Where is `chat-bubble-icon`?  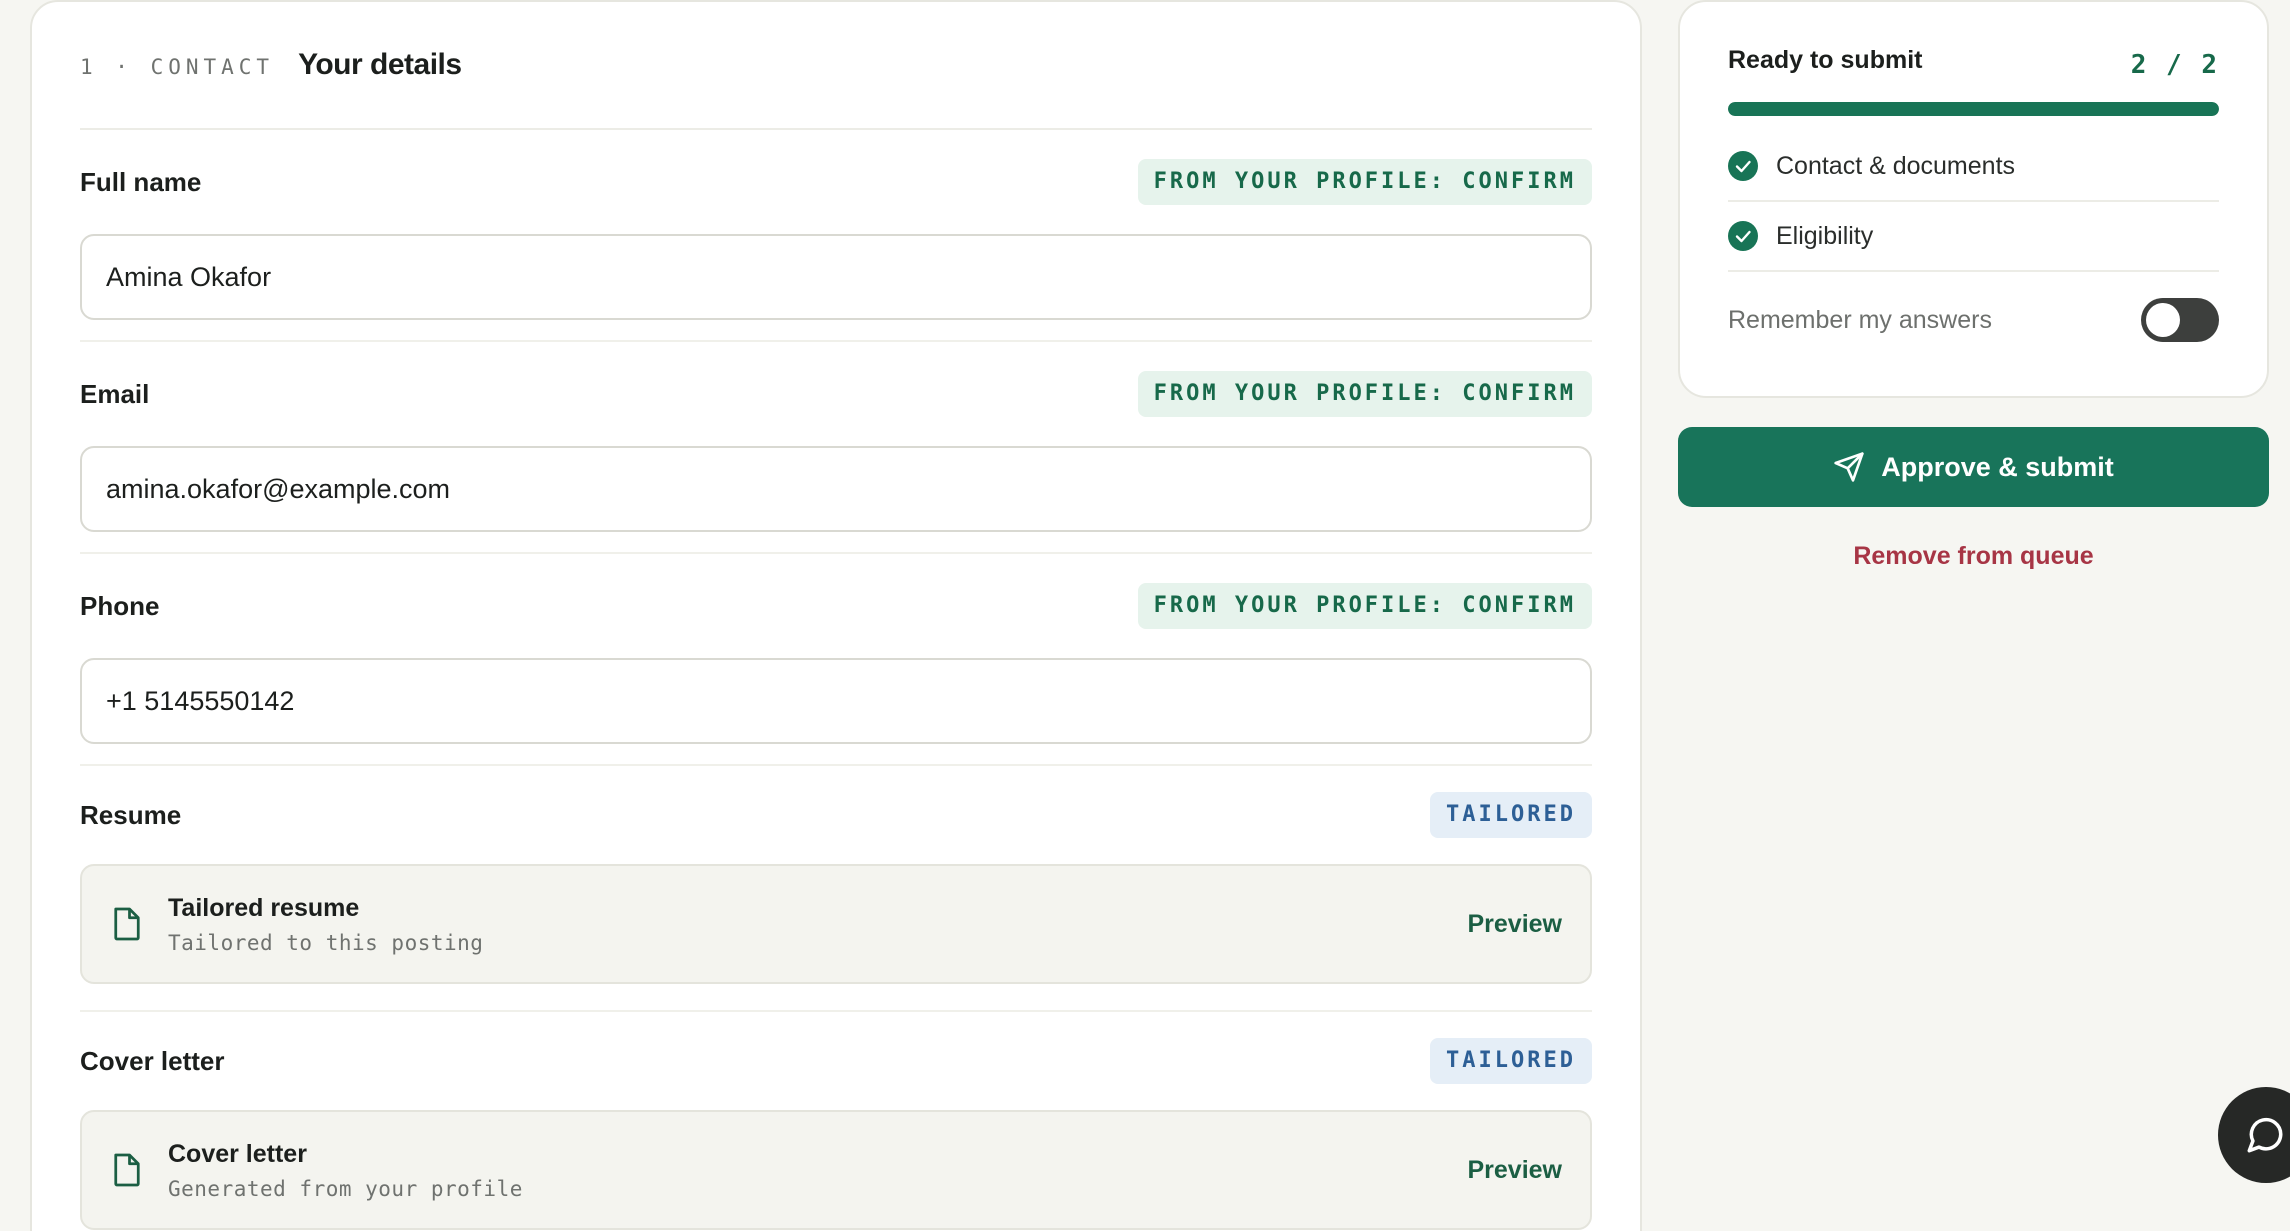 chat-bubble-icon is located at coordinates (2265, 1135).